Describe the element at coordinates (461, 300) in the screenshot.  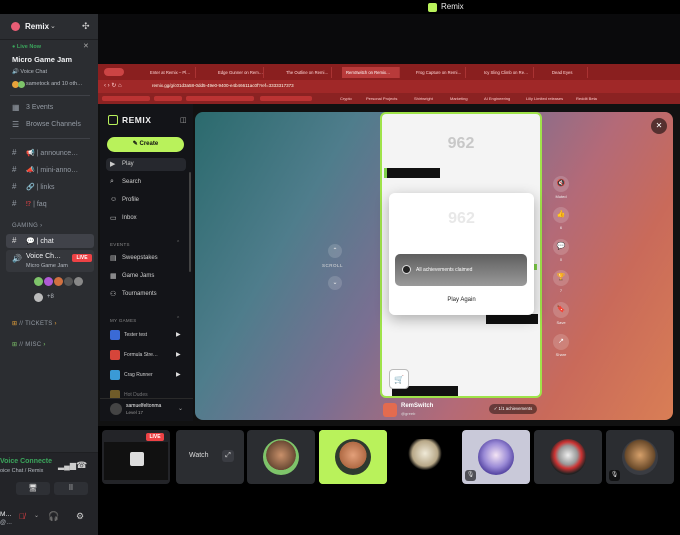
I see `play-again-button: Play Again` at that location.